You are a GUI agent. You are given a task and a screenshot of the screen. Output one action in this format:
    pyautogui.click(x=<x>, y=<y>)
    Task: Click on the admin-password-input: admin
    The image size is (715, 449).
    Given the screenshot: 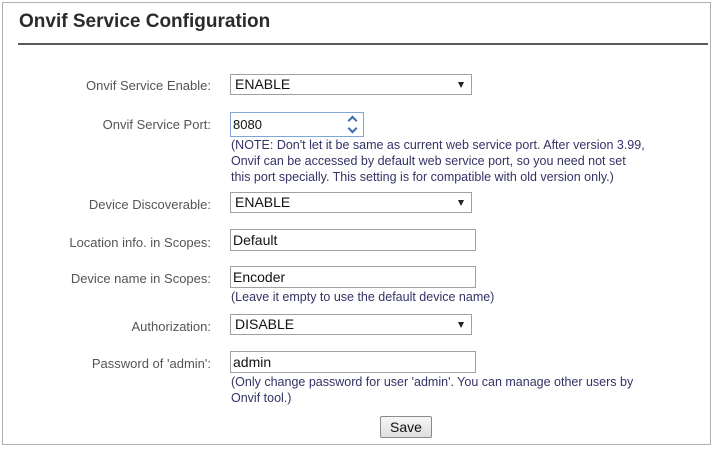 What is the action you would take?
    pyautogui.click(x=353, y=362)
    